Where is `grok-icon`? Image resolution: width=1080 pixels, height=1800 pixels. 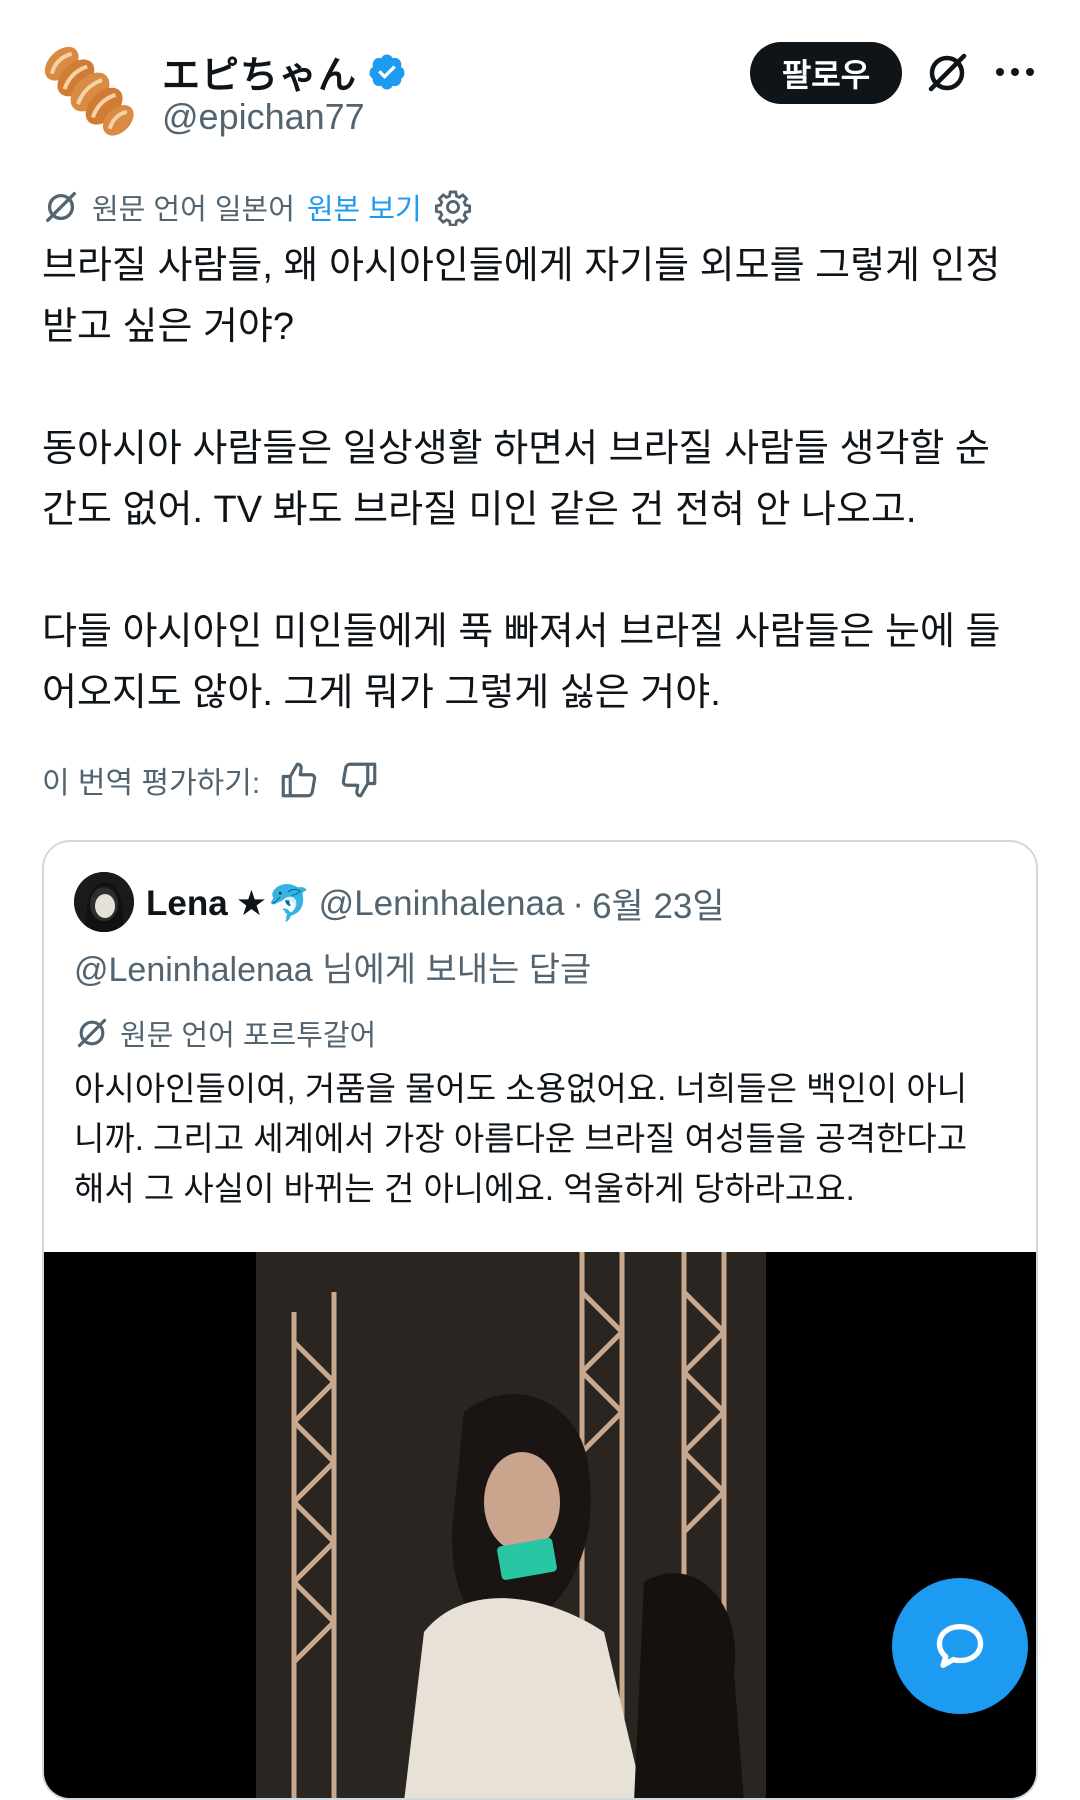 grok-icon is located at coordinates (947, 73).